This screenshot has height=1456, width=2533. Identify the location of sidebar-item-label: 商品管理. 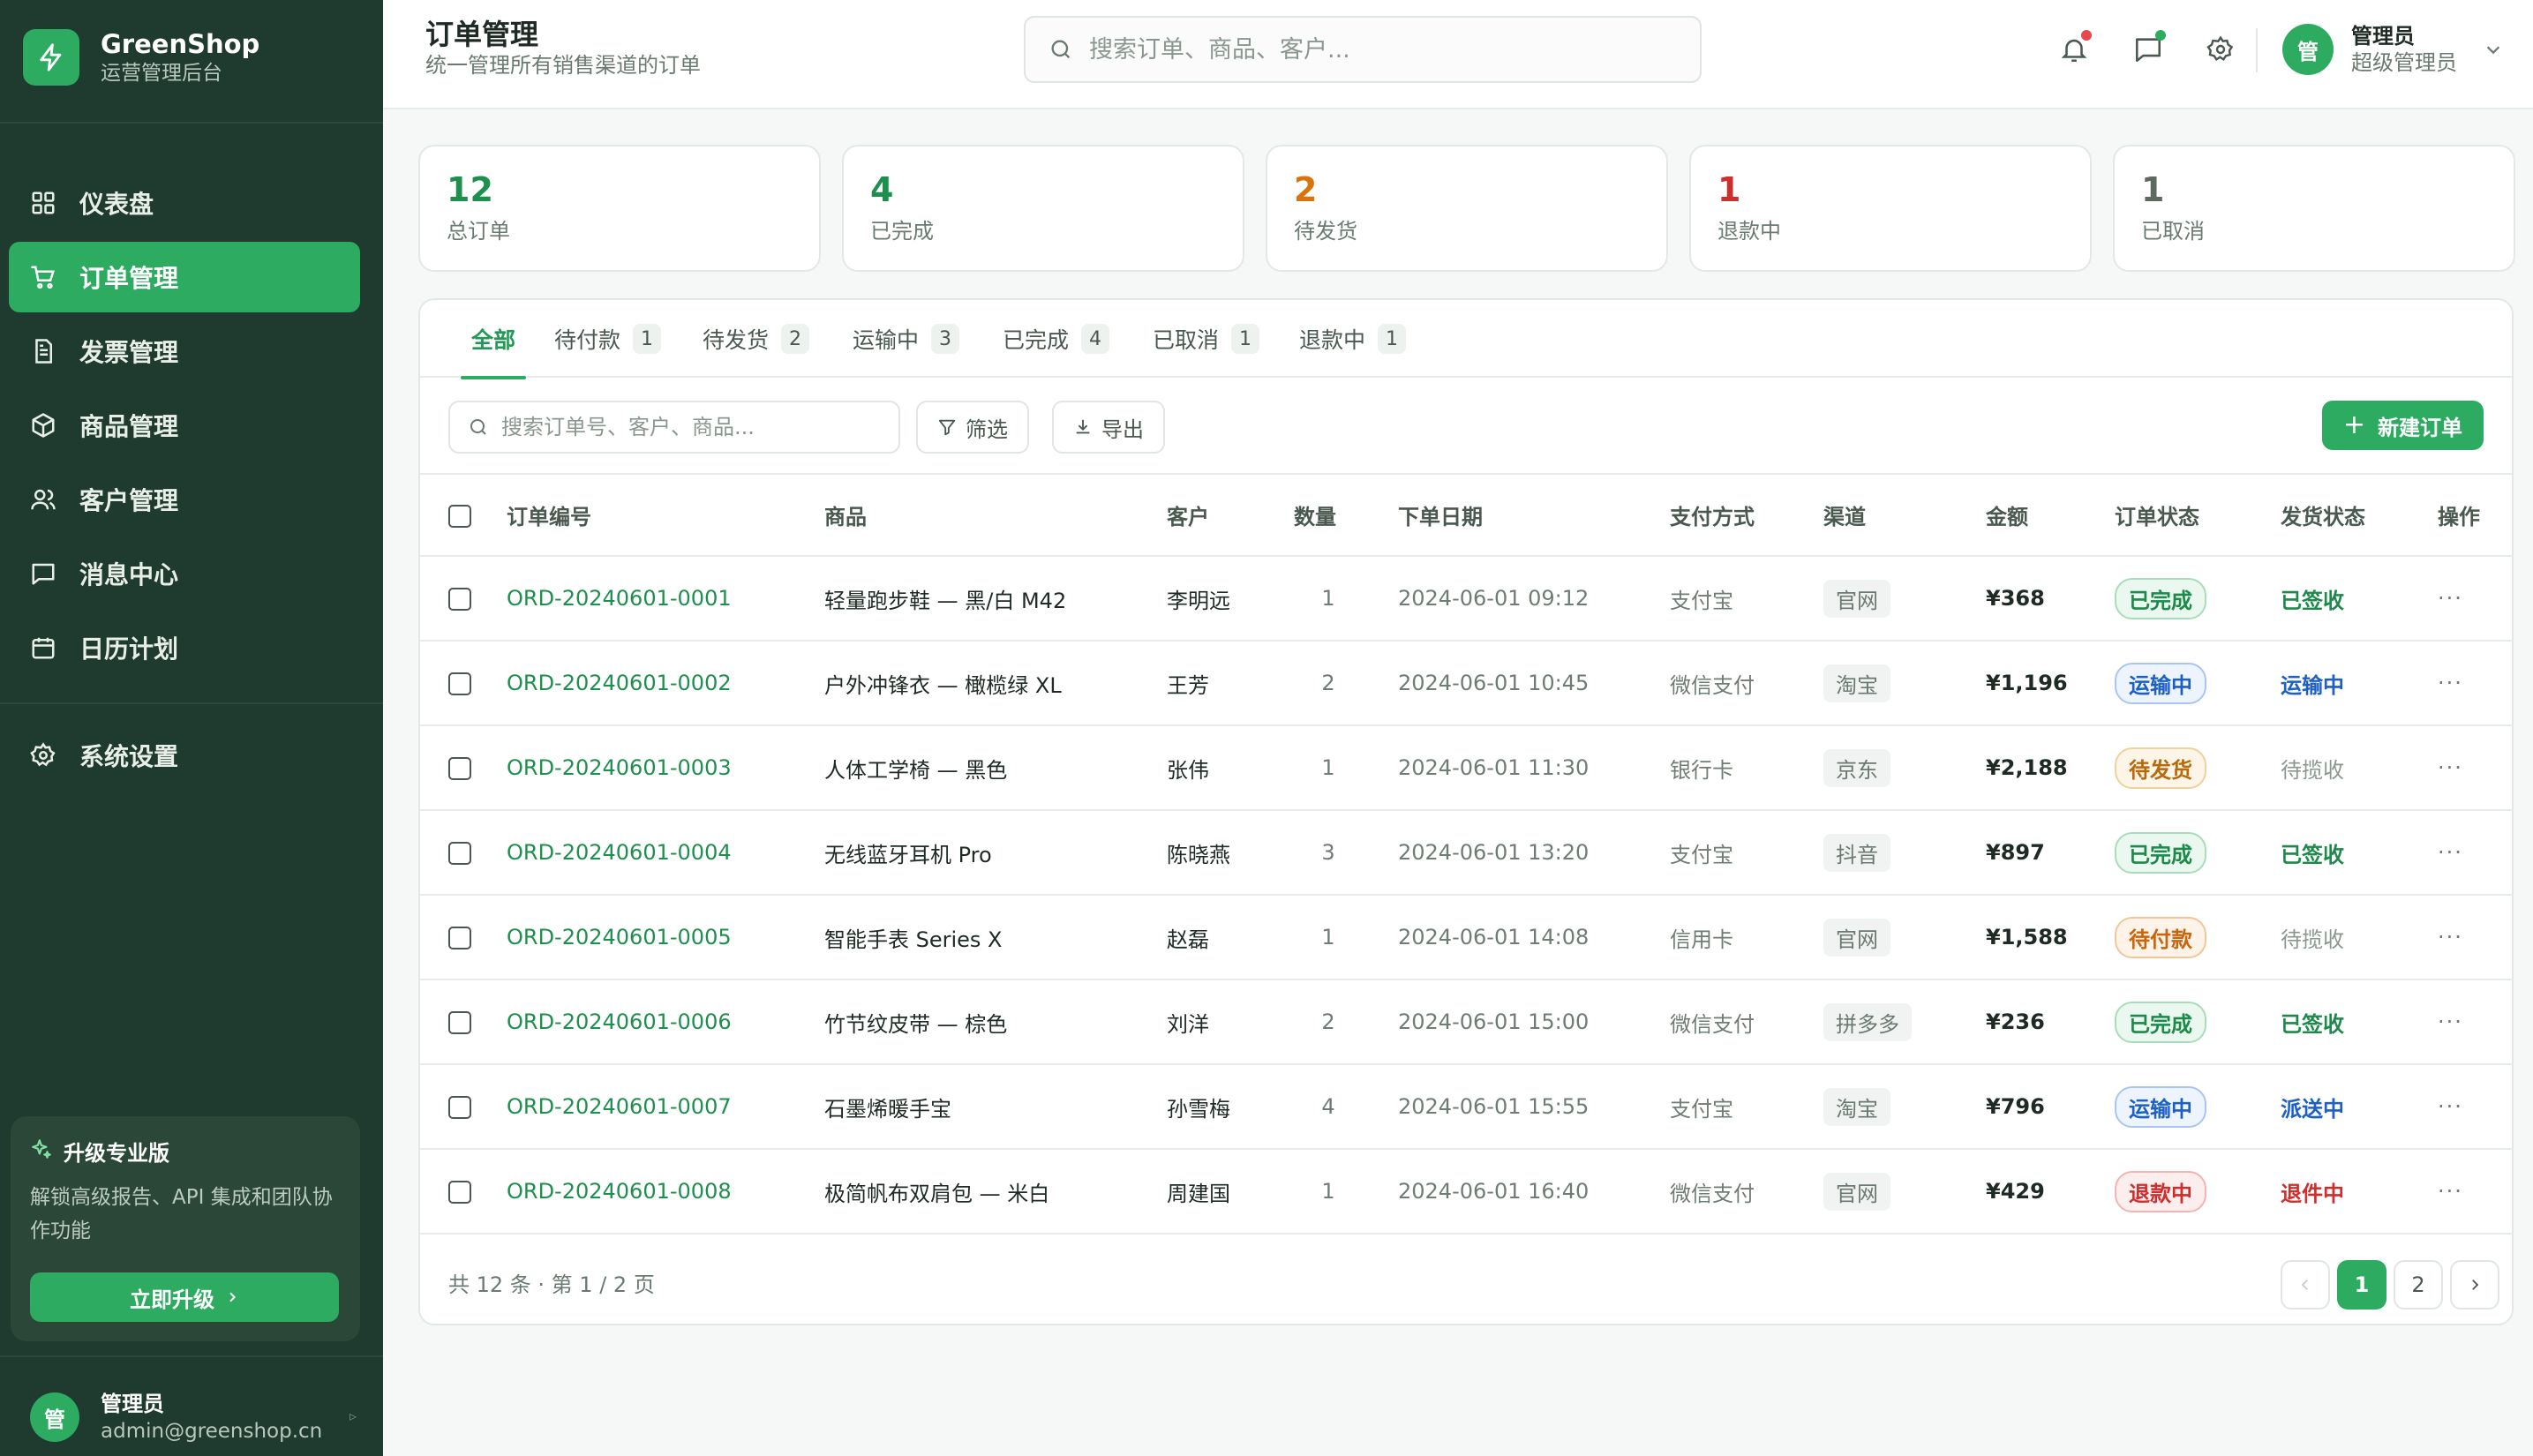
(129, 426).